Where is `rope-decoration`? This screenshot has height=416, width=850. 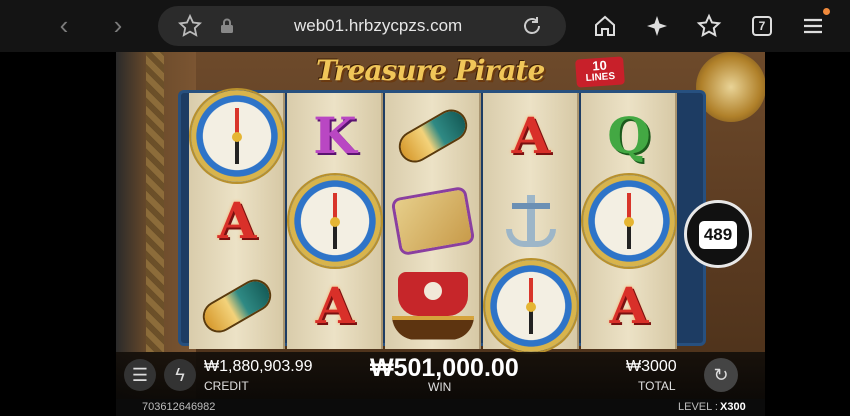 rope-decoration is located at coordinates (155, 202).